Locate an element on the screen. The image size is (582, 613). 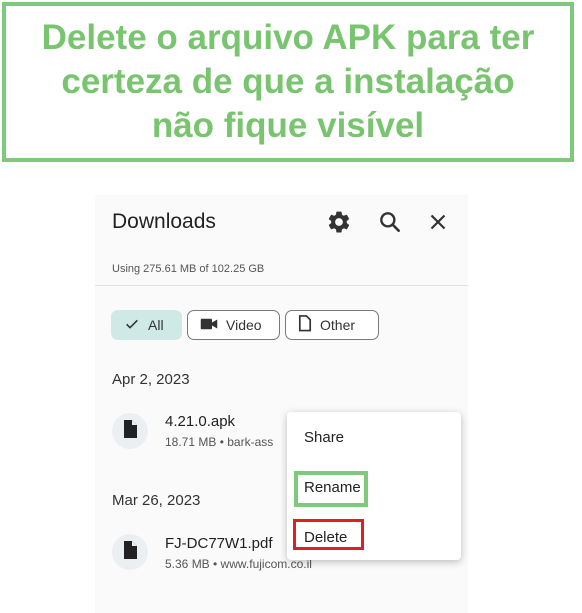
filter-chip-all: All is located at coordinates (146, 325).